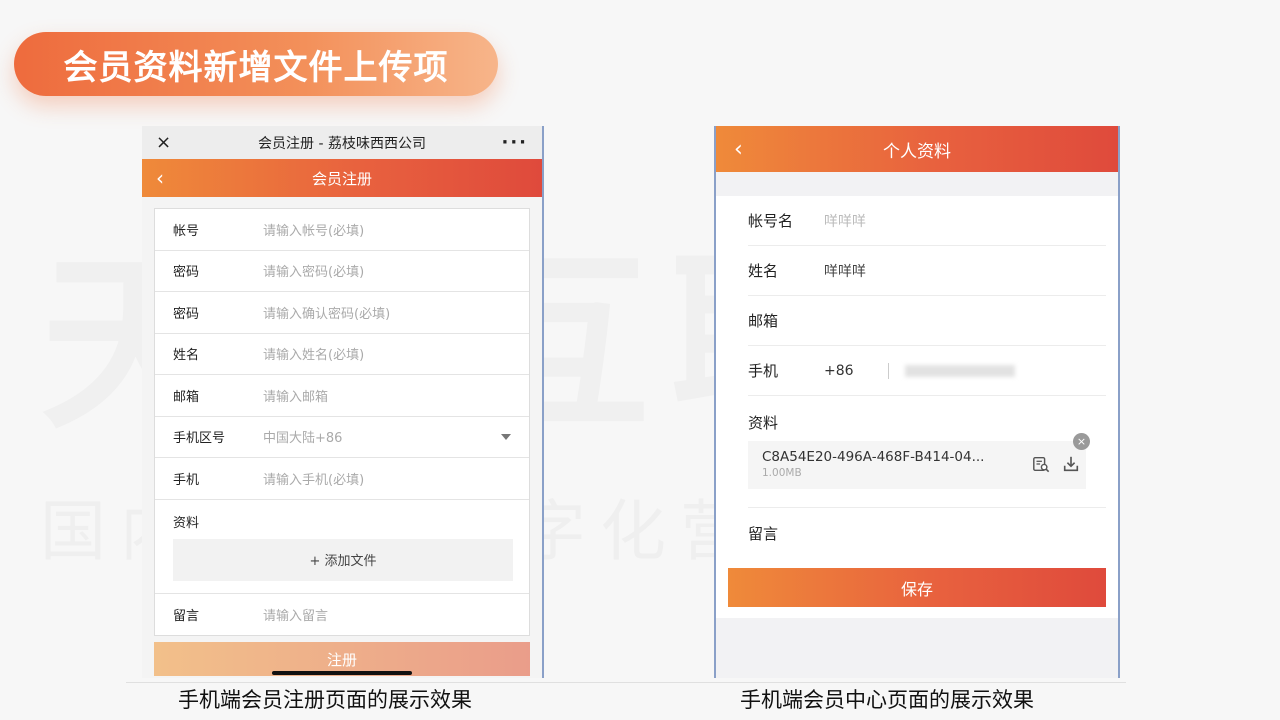 This screenshot has width=1280, height=720. What do you see at coordinates (186, 231) in the screenshot?
I see `field-label: 帐号` at bounding box center [186, 231].